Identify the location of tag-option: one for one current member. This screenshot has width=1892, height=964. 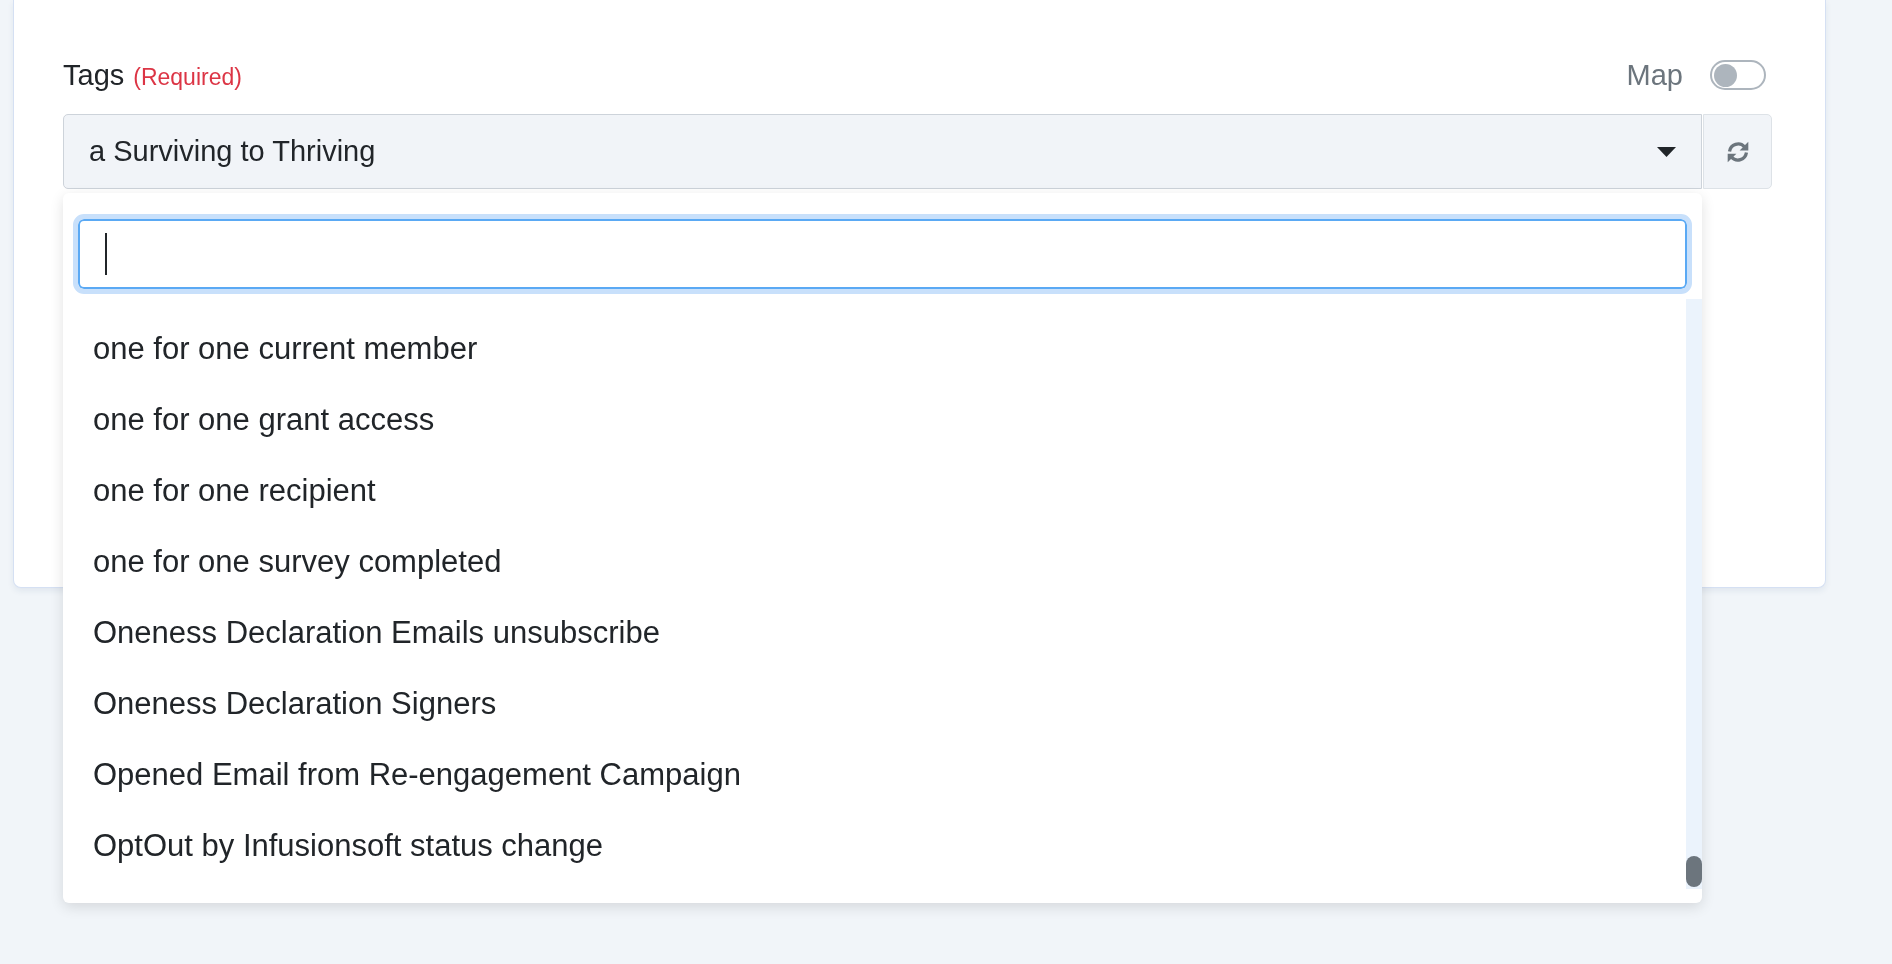
(874, 348).